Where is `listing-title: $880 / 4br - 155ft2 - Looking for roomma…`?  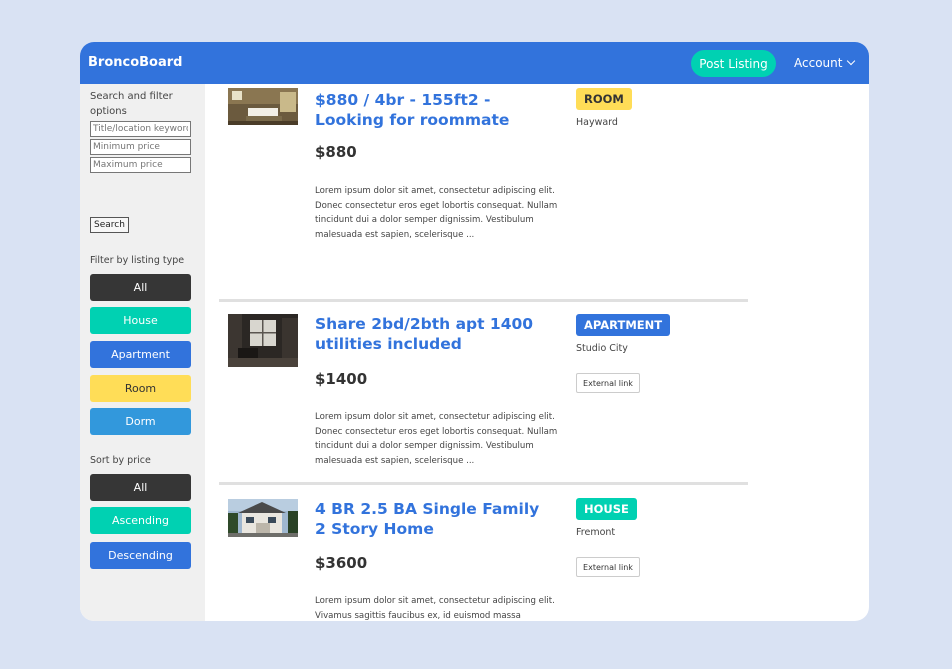 listing-title: $880 / 4br - 155ft2 - Looking for roomma… is located at coordinates (432, 110).